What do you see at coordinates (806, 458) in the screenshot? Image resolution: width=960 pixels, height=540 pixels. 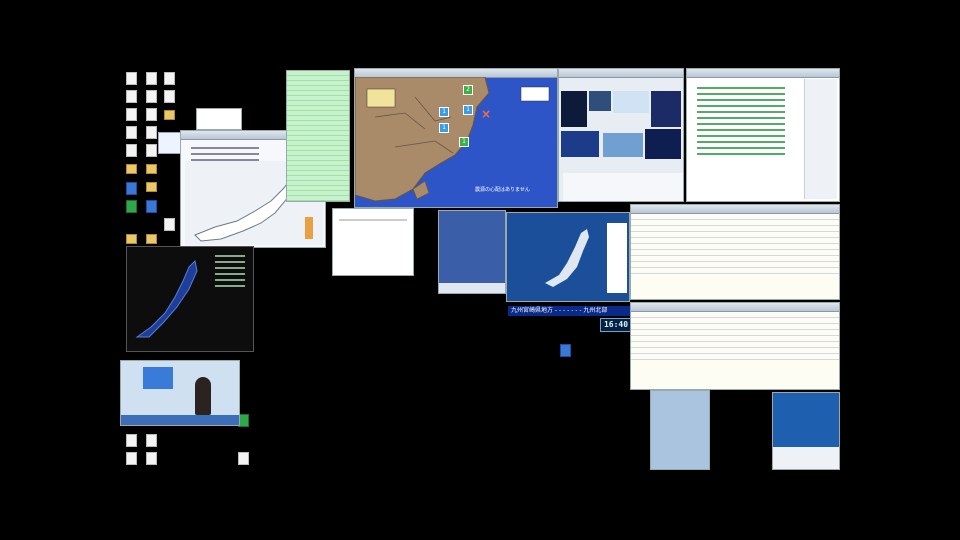 I see `caption-area` at bounding box center [806, 458].